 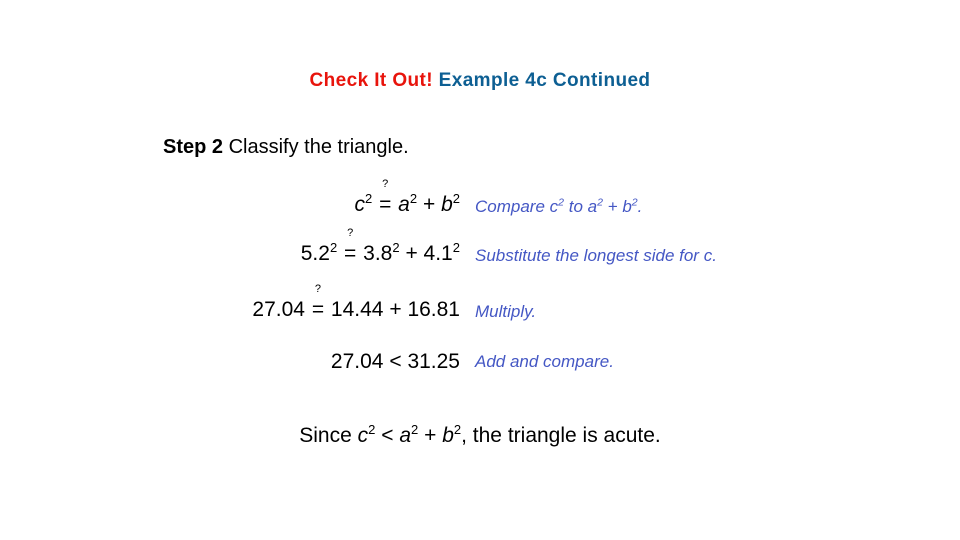 What do you see at coordinates (357, 309) in the screenshot?
I see `eq-rhs-a: 14.44` at bounding box center [357, 309].